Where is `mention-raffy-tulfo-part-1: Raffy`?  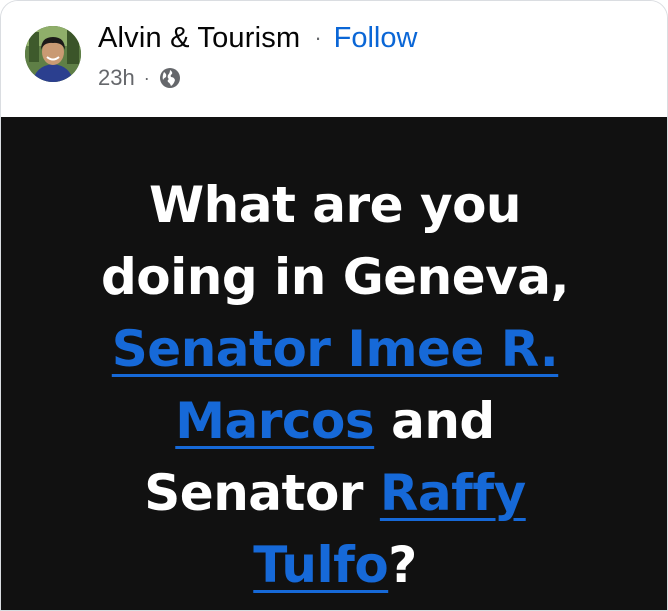 mention-raffy-tulfo-part-1: Raffy is located at coordinates (453, 493).